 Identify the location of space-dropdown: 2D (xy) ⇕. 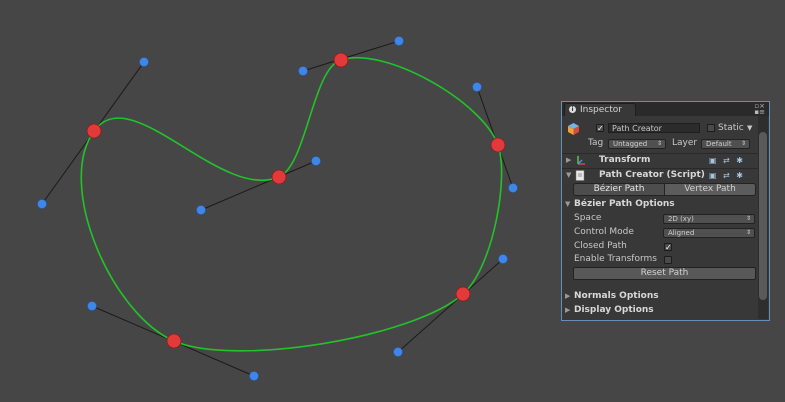
(709, 219).